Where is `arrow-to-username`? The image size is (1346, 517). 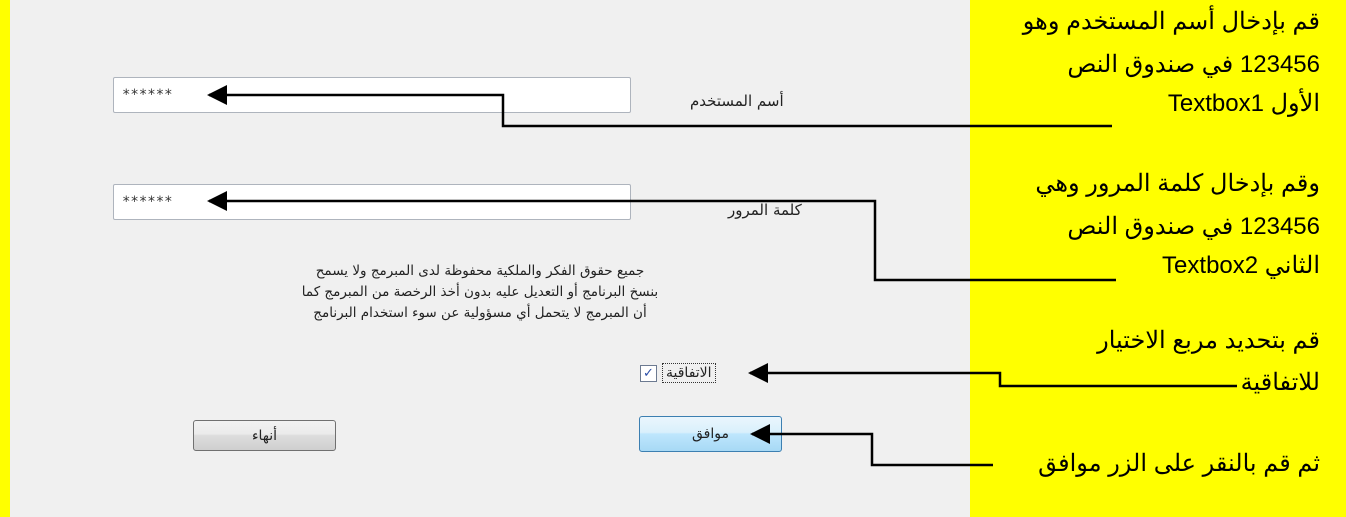 arrow-to-username is located at coordinates (659, 106).